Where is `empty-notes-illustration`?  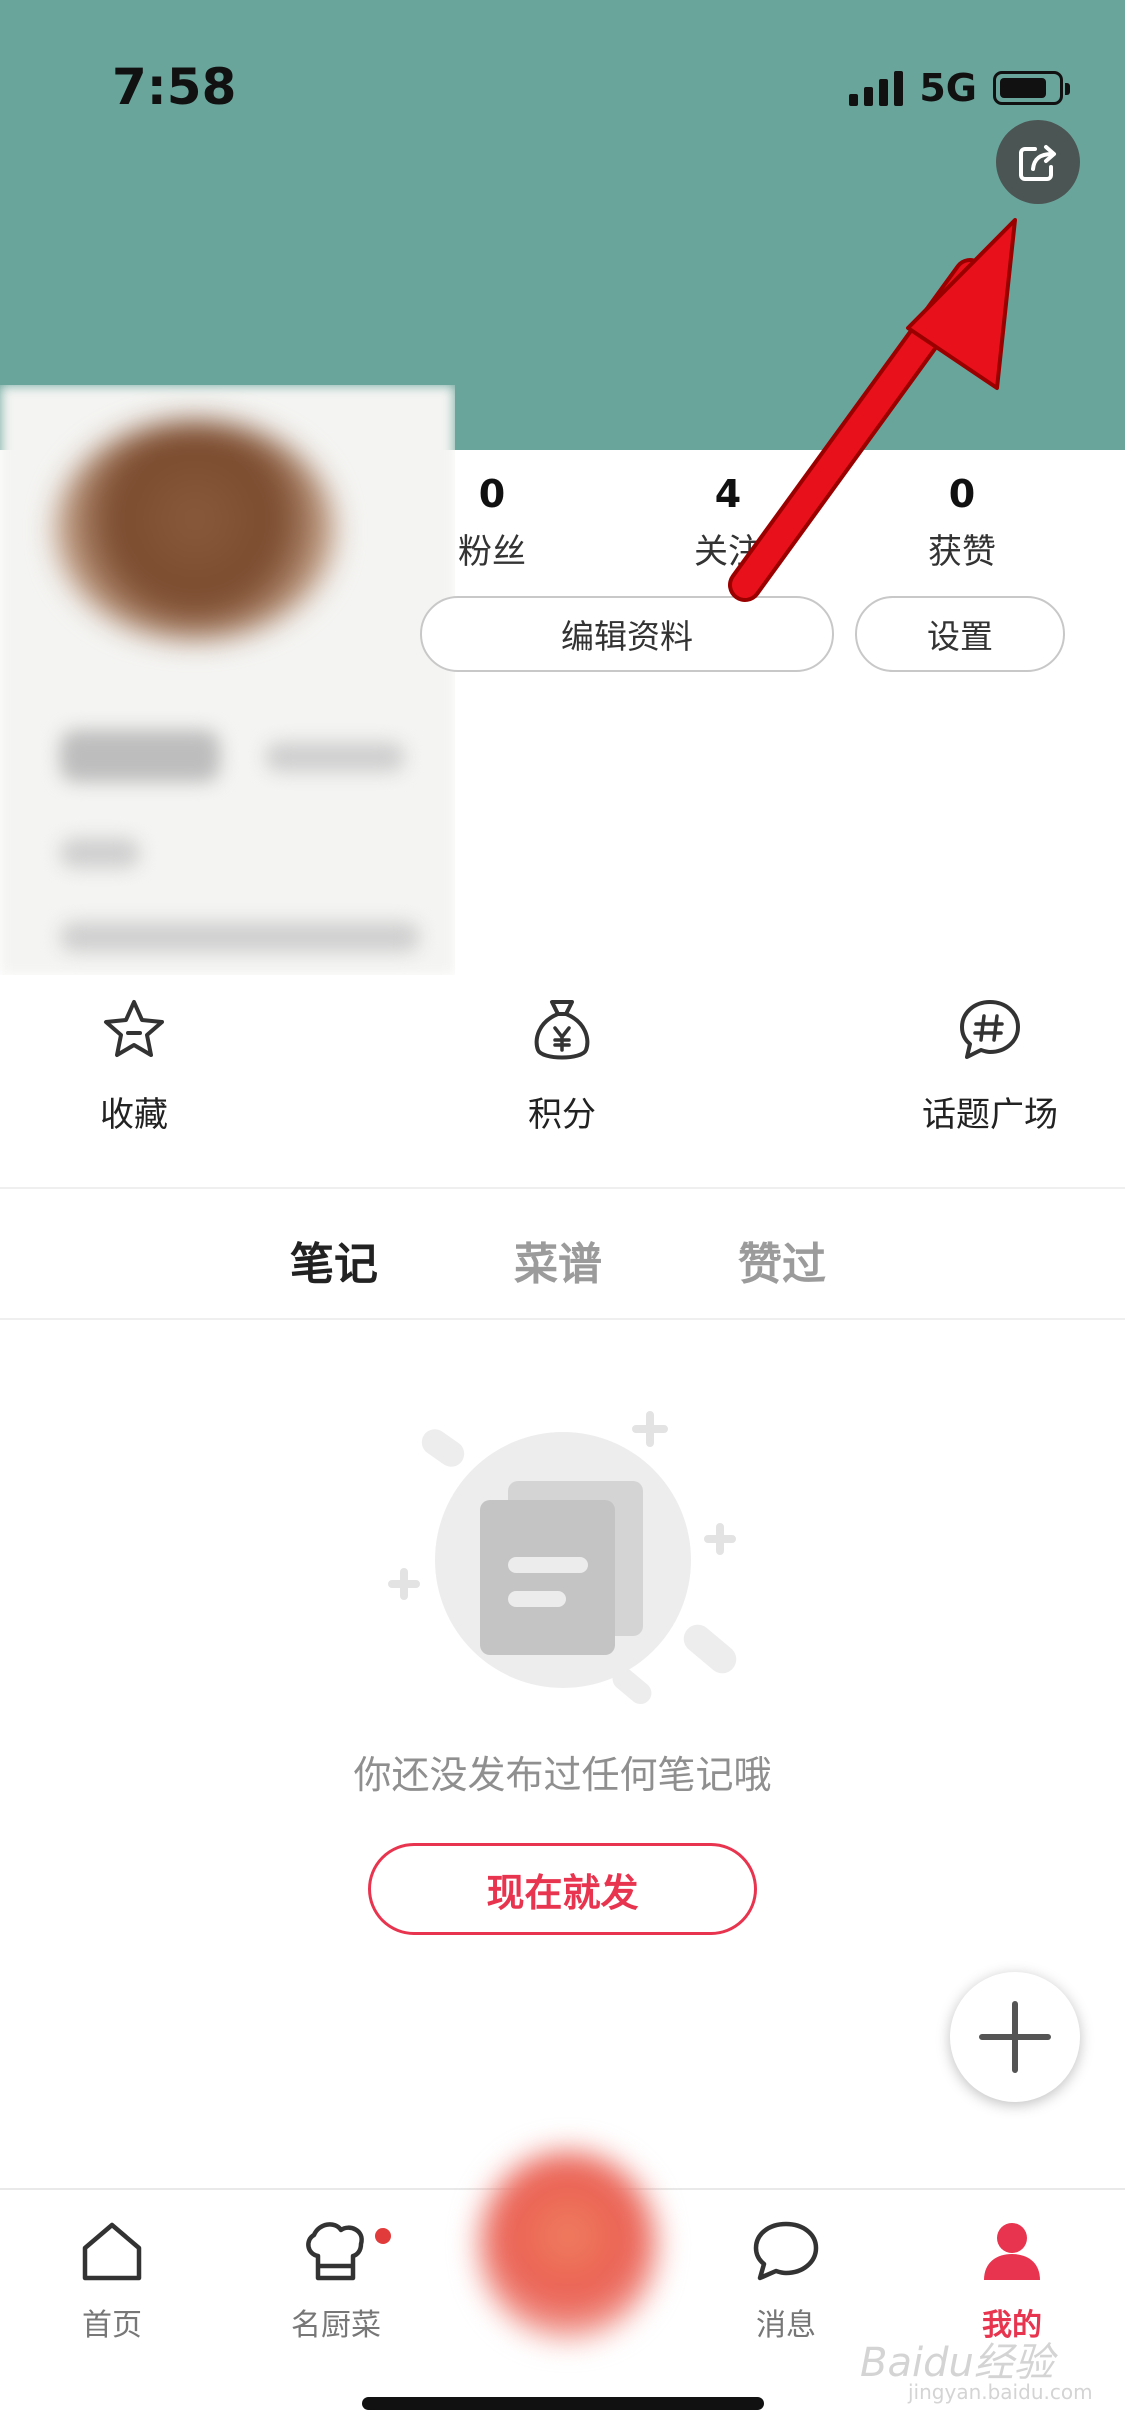
empty-notes-illustration is located at coordinates (562, 1558).